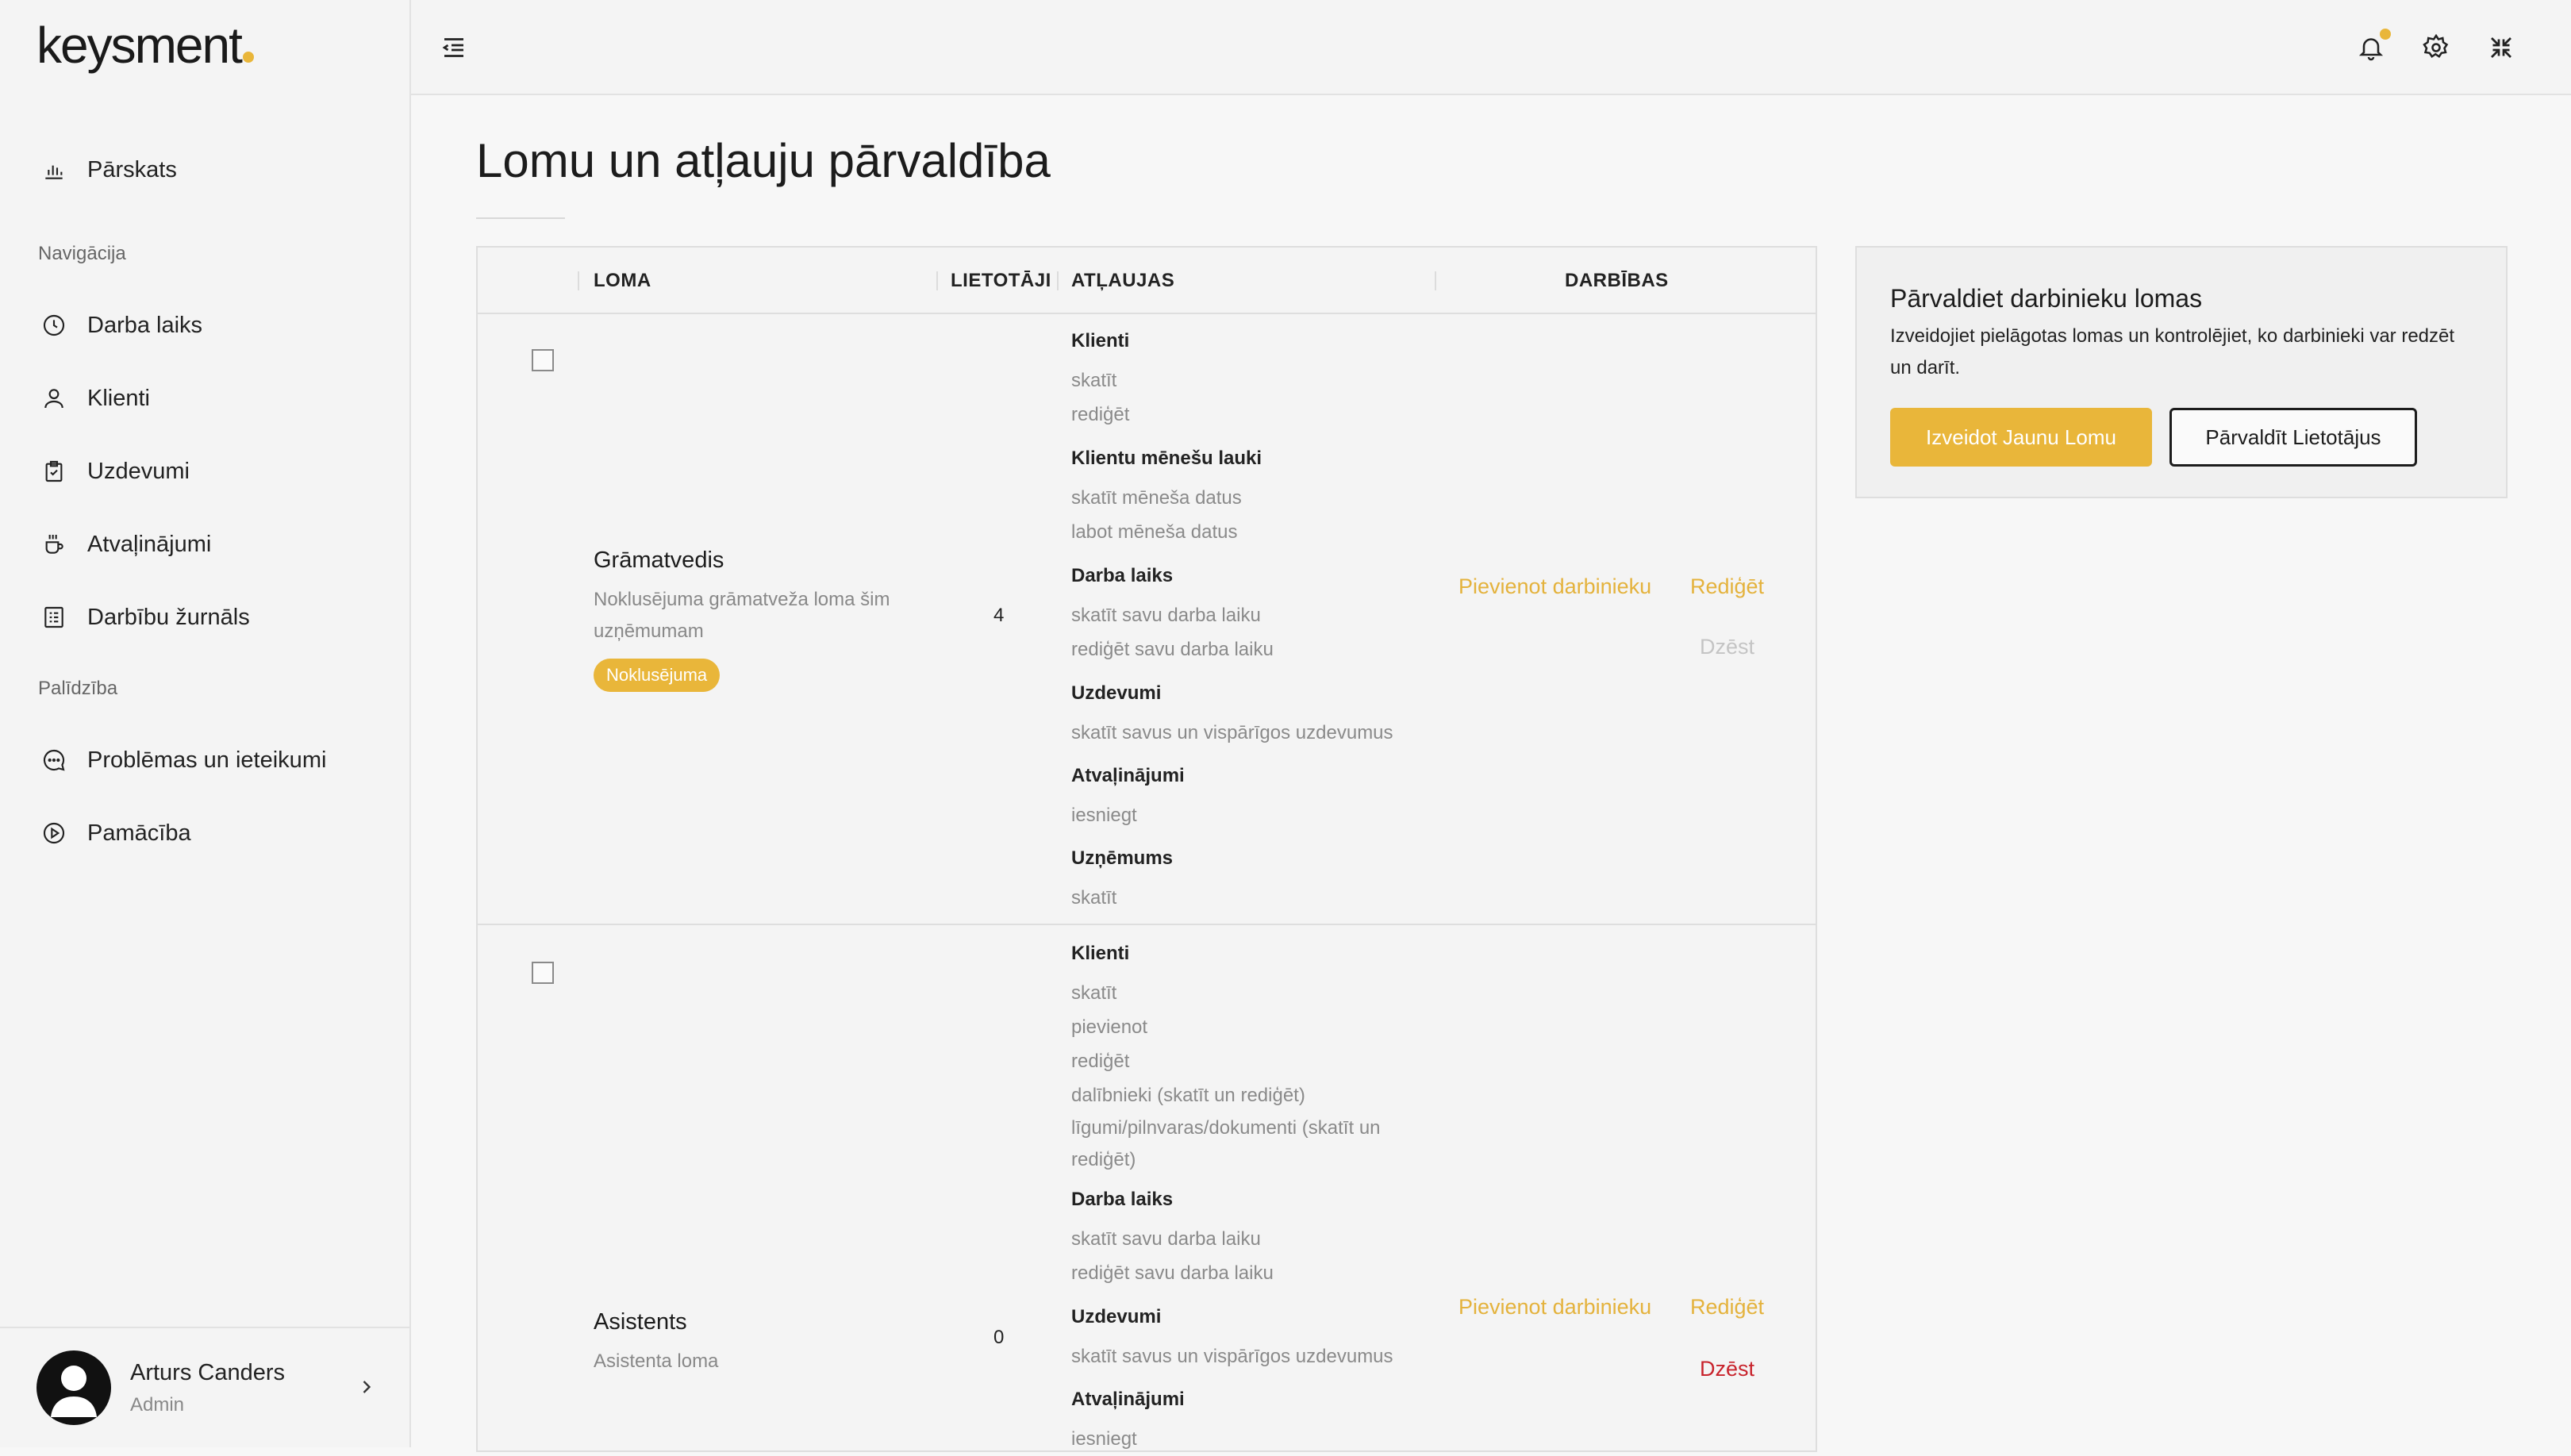  I want to click on permission-group: Klienti skatīt rediģēt, so click(1257, 381).